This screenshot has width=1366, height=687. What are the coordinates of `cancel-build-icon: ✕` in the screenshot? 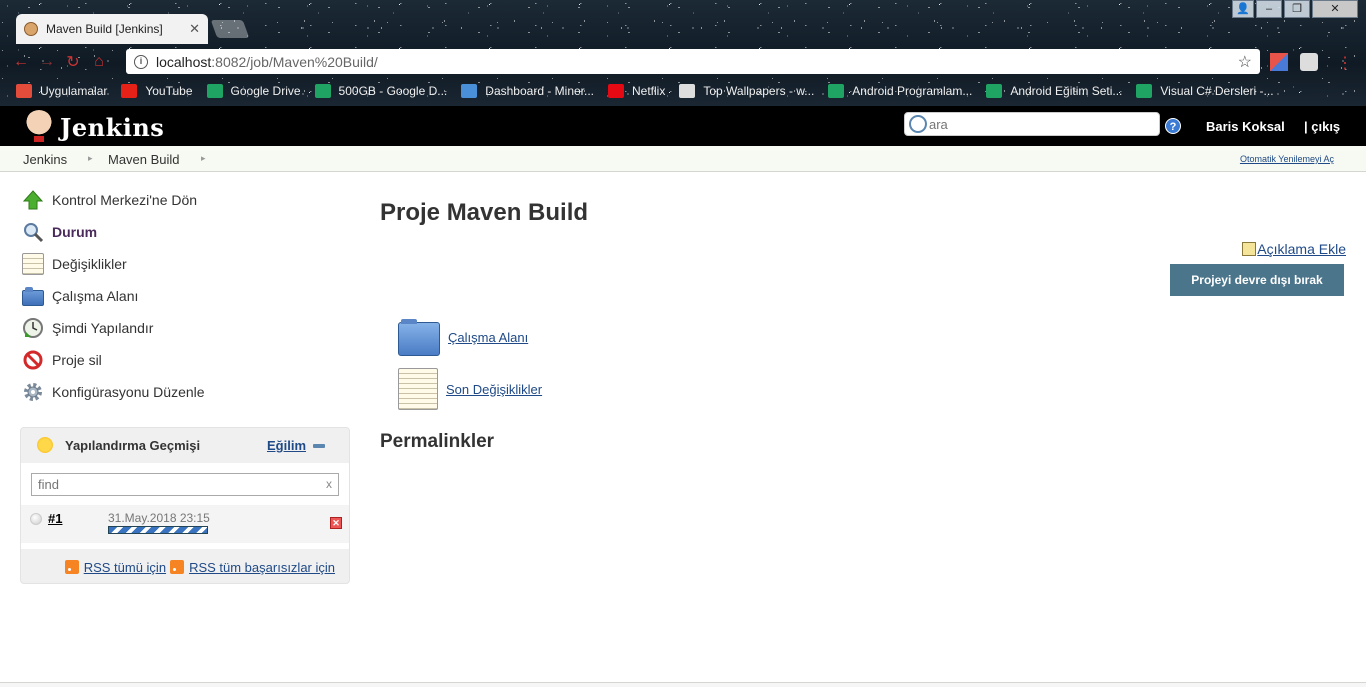 It's located at (336, 523).